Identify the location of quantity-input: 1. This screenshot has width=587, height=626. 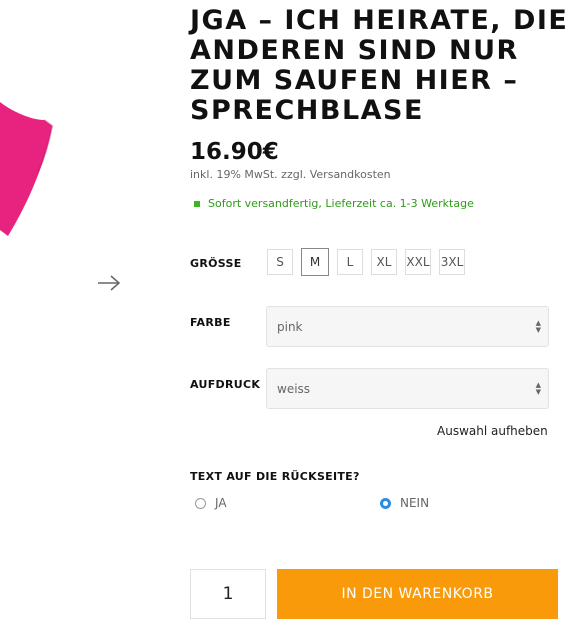
(228, 594).